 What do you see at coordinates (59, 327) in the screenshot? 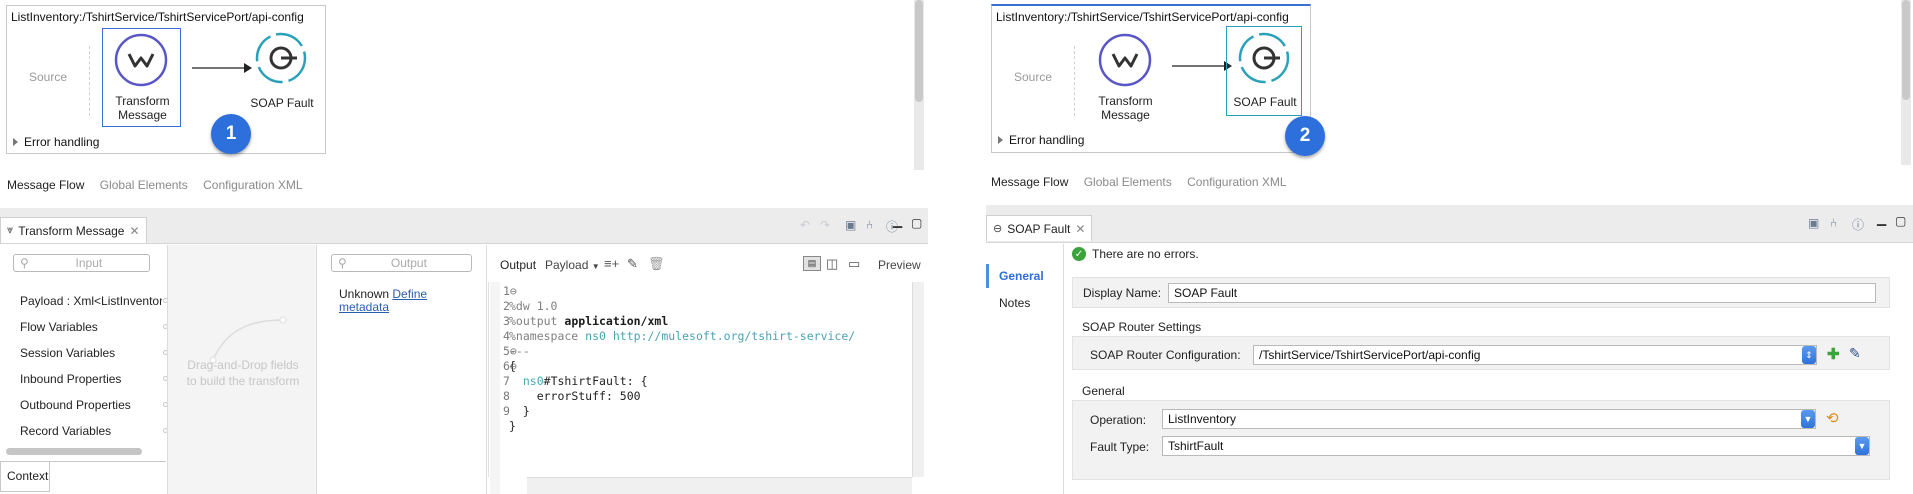
I see `context-item-flow-vars: Flow Variables` at bounding box center [59, 327].